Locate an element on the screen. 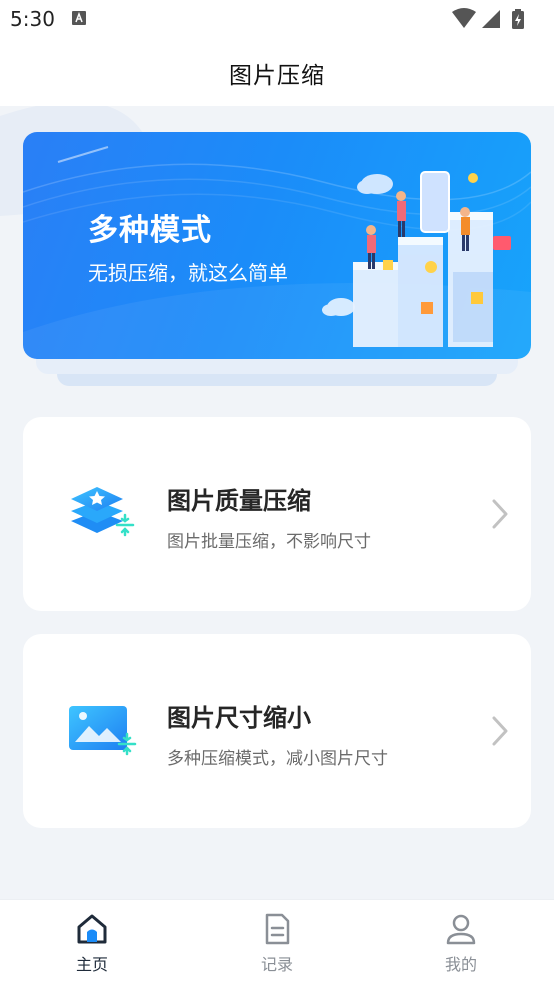  card-title: 图片尺寸缩小 is located at coordinates (239, 718).